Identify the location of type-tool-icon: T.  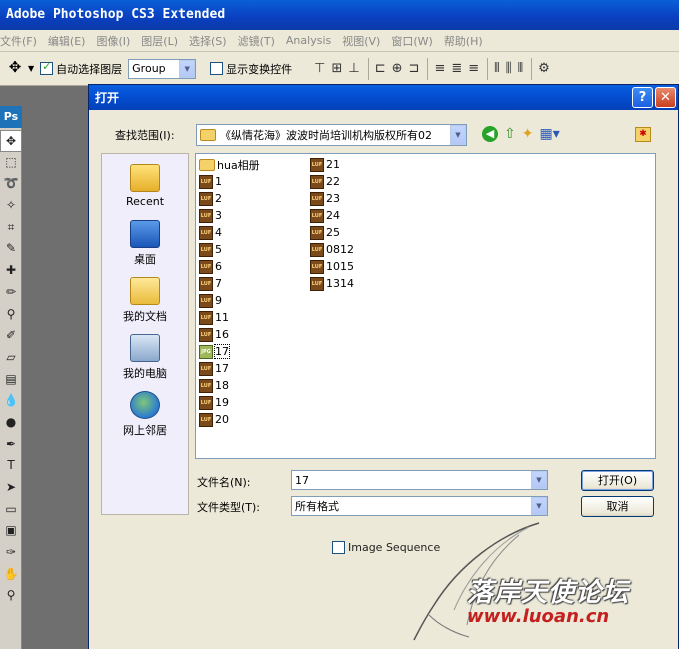
(11, 466).